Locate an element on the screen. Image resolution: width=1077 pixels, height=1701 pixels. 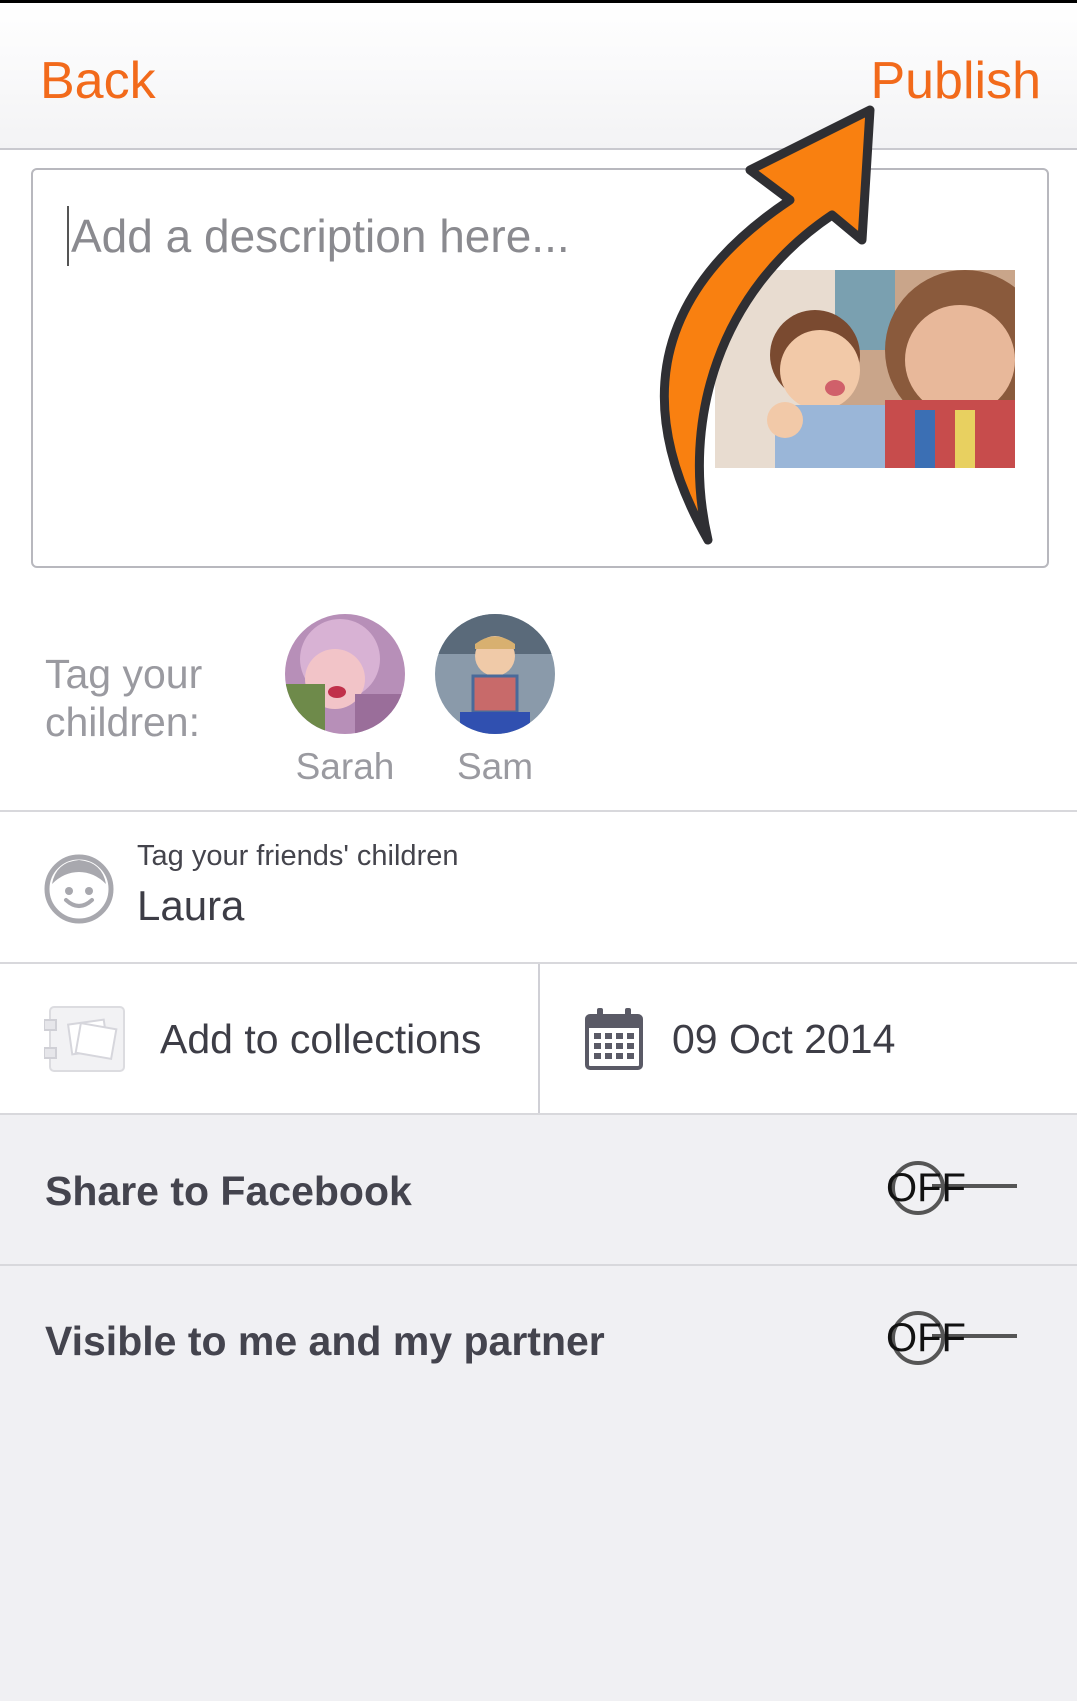
child-tag-sam: Sam is located at coordinates (495, 701).